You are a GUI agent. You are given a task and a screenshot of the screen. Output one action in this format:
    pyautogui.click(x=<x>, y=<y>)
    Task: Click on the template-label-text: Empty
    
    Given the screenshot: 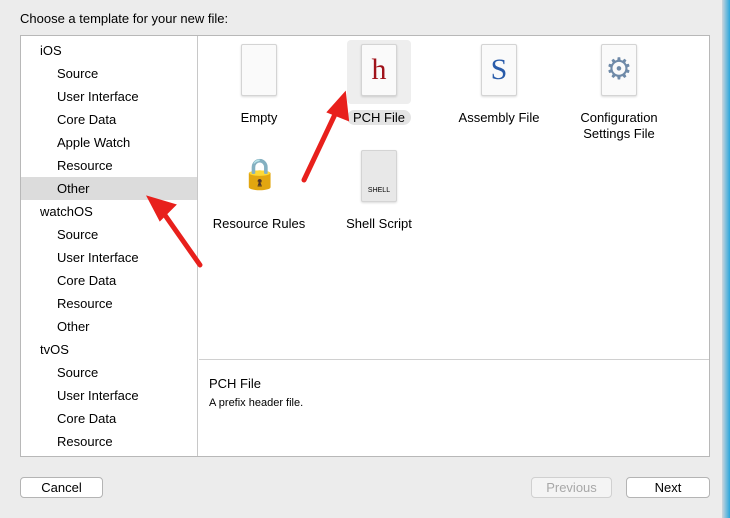 What is the action you would take?
    pyautogui.click(x=259, y=117)
    